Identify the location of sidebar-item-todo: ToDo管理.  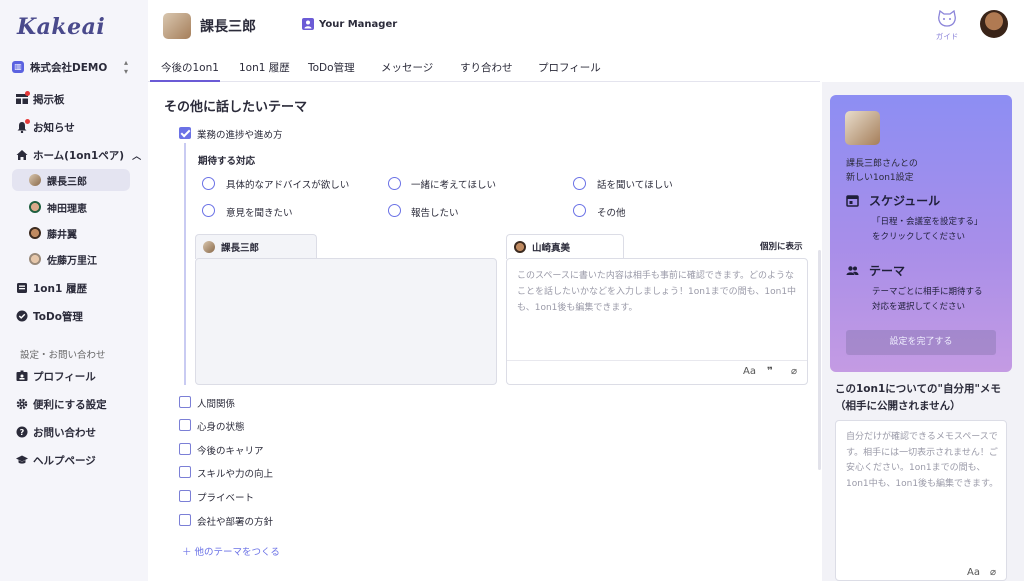
(49, 316).